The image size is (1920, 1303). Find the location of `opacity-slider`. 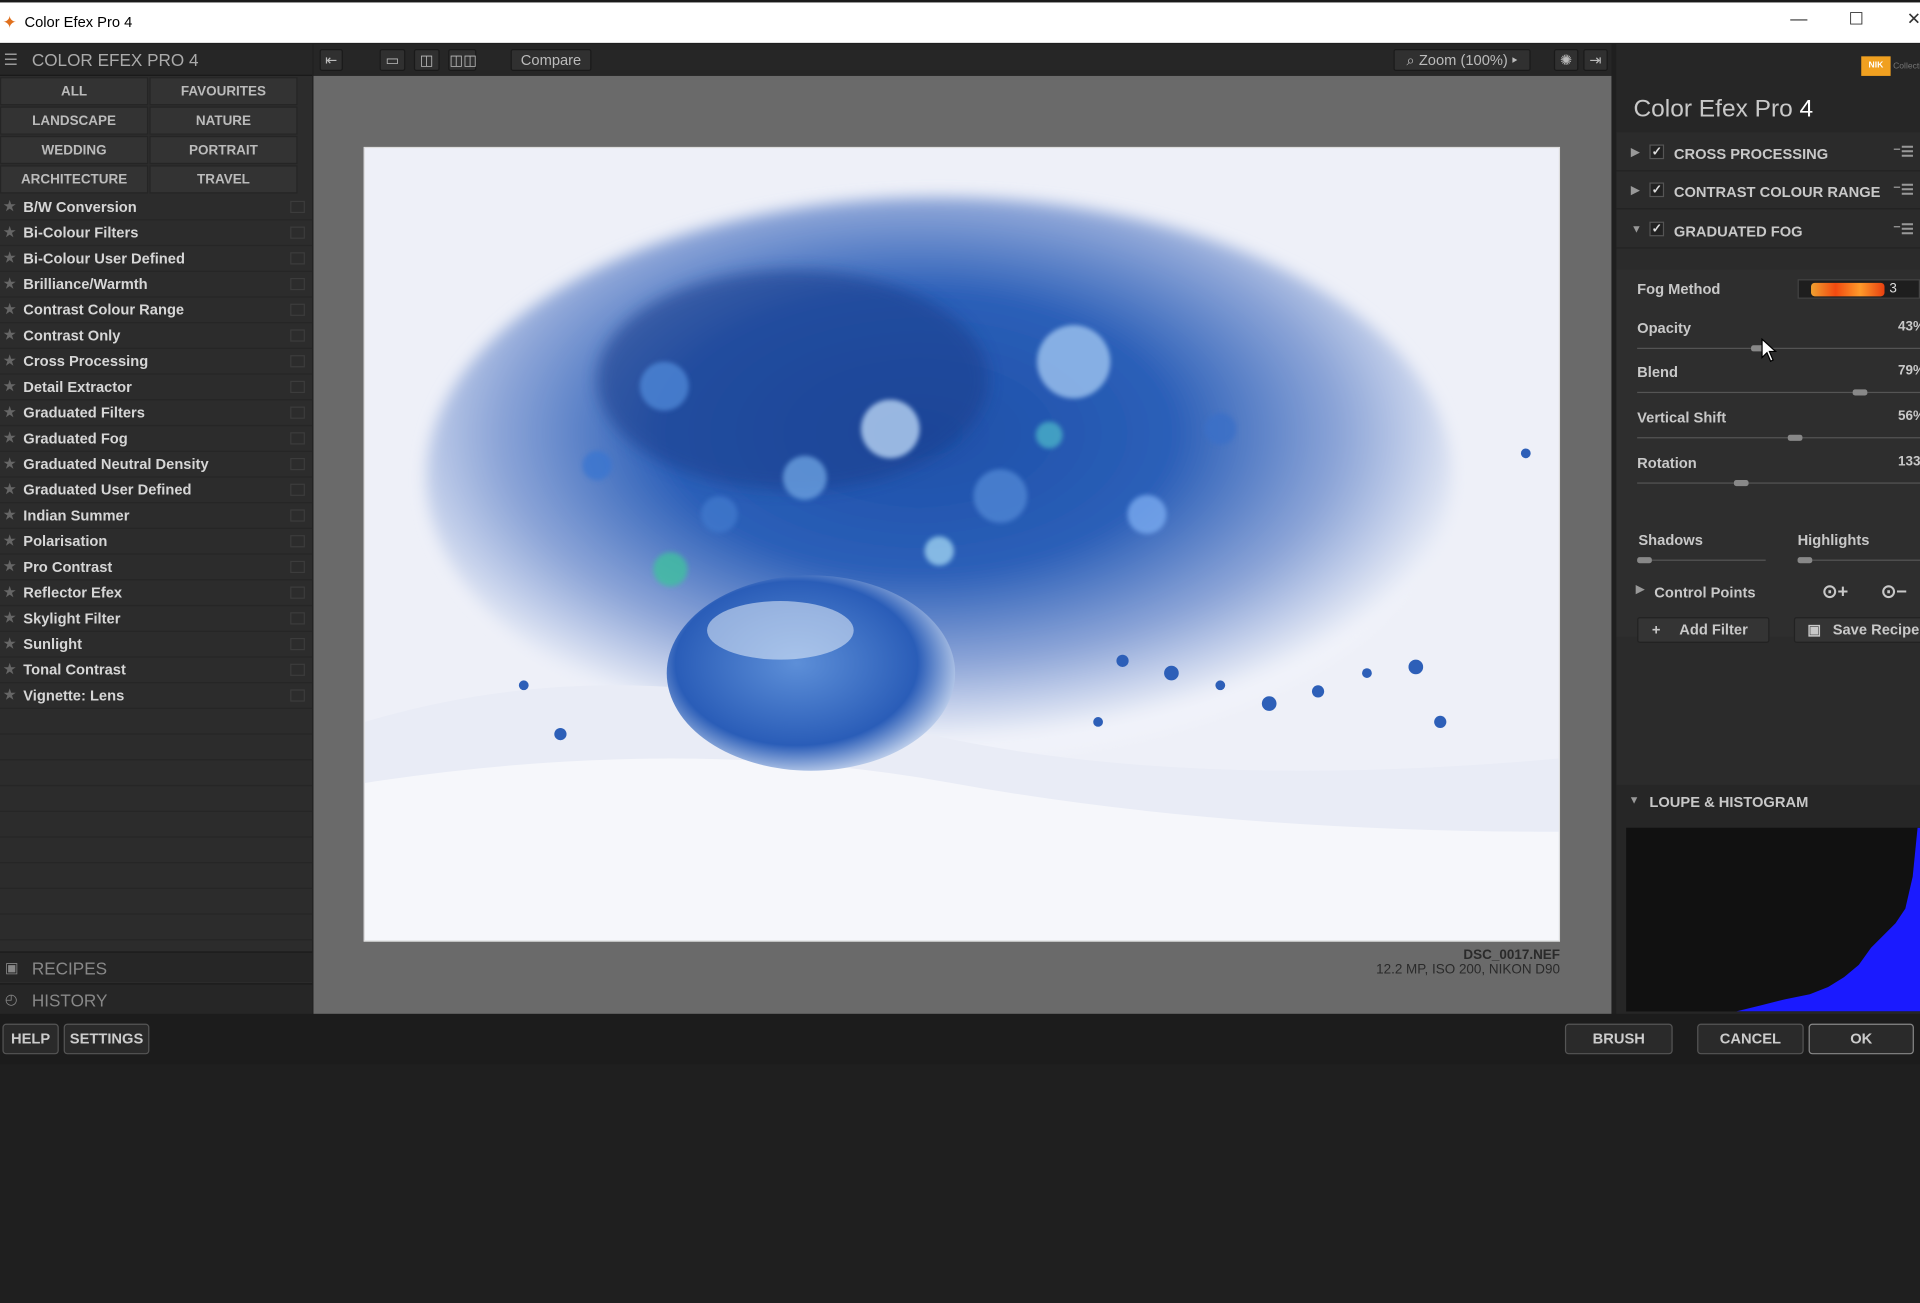

opacity-slider is located at coordinates (1778, 348).